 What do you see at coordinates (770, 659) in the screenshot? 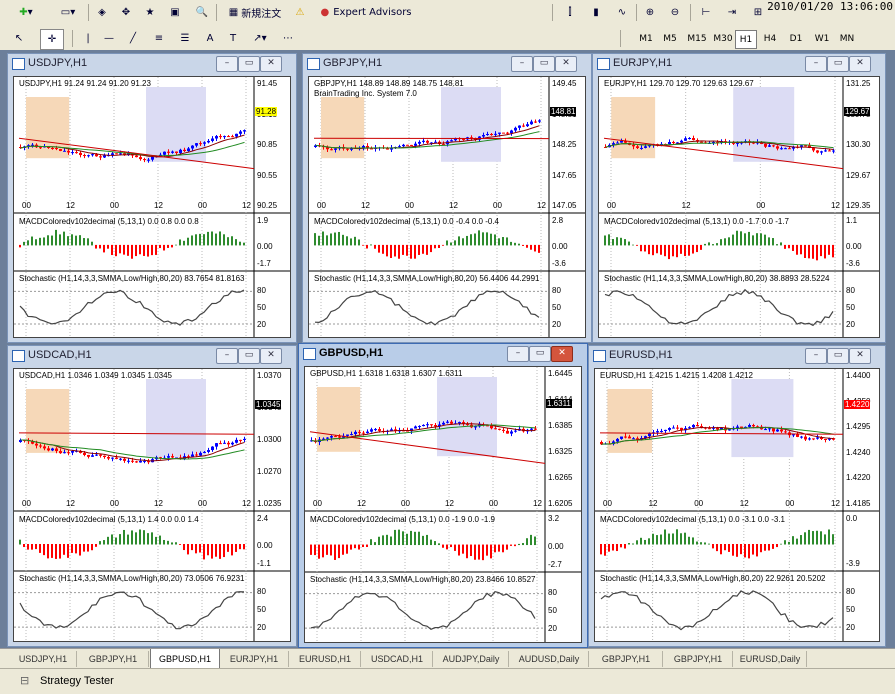
I see `chart-tab: EURUSD,Daily` at bounding box center [770, 659].